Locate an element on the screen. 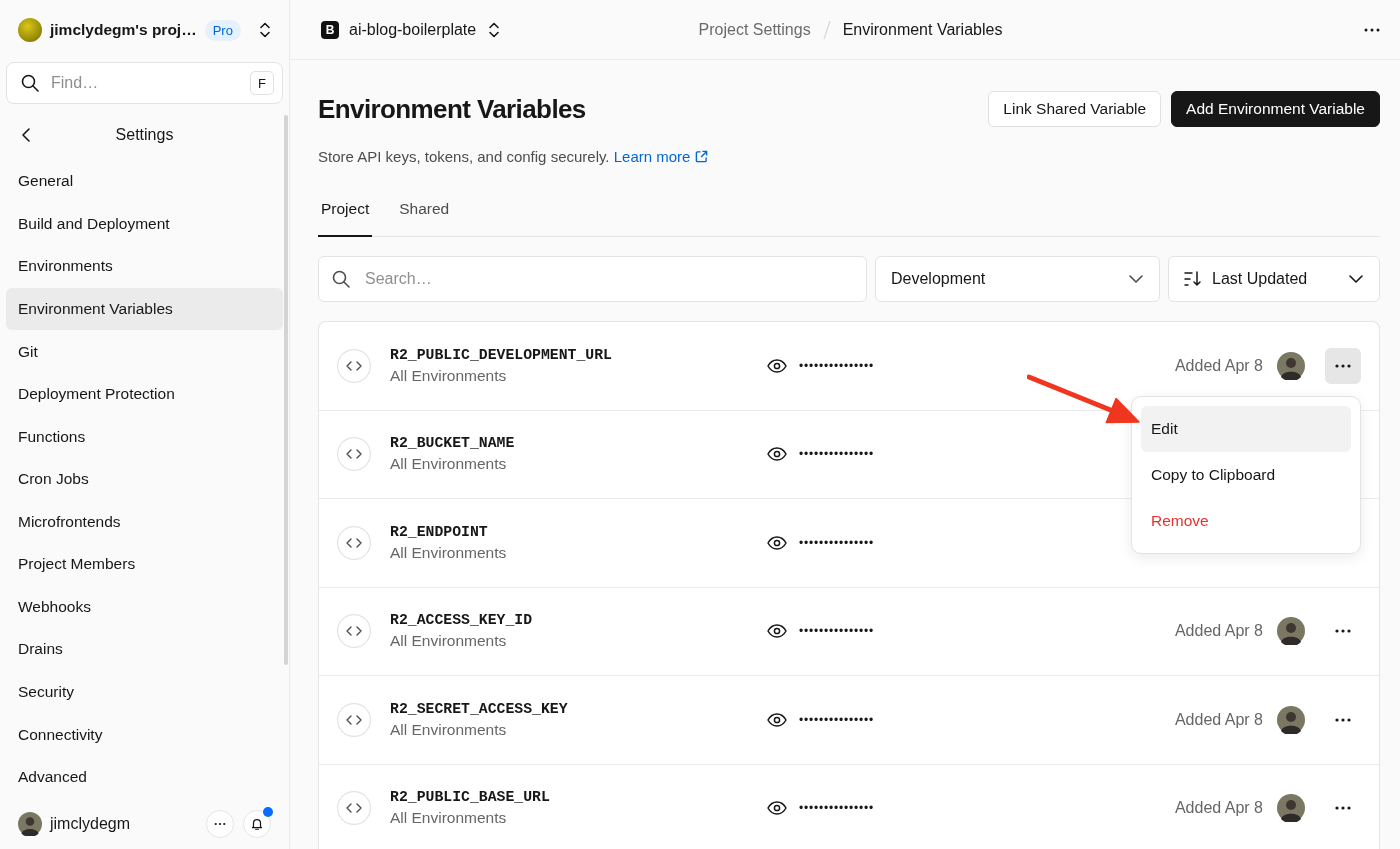 The width and height of the screenshot is (1400, 849). breadcrumb: Environment Variables is located at coordinates (922, 29).